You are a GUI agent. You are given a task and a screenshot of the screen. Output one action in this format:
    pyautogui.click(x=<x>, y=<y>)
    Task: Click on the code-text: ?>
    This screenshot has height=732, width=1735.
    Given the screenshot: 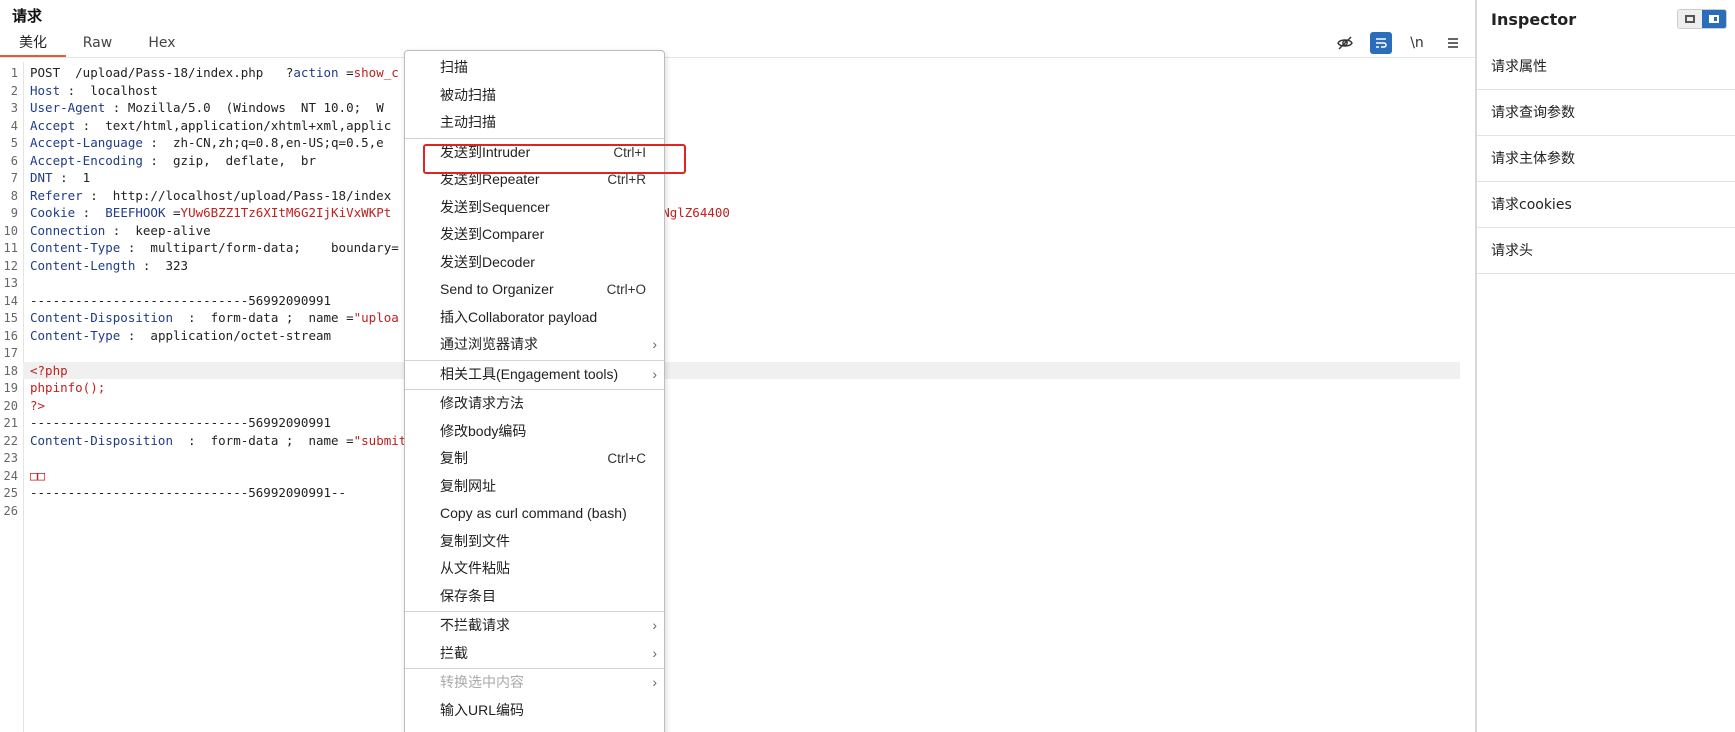 What is the action you would take?
    pyautogui.click(x=37, y=406)
    